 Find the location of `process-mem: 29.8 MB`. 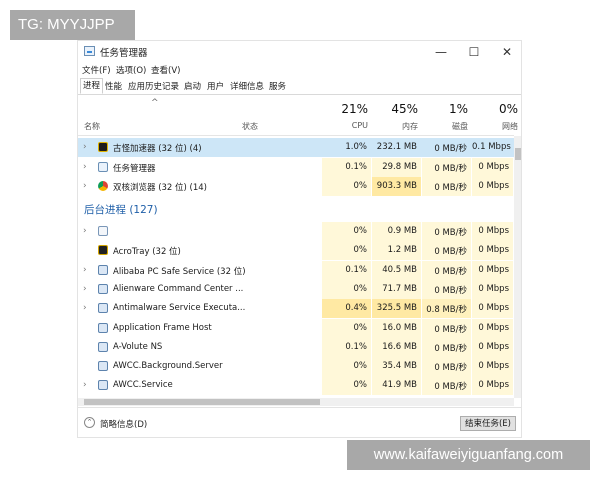

process-mem: 29.8 MB is located at coordinates (399, 166).